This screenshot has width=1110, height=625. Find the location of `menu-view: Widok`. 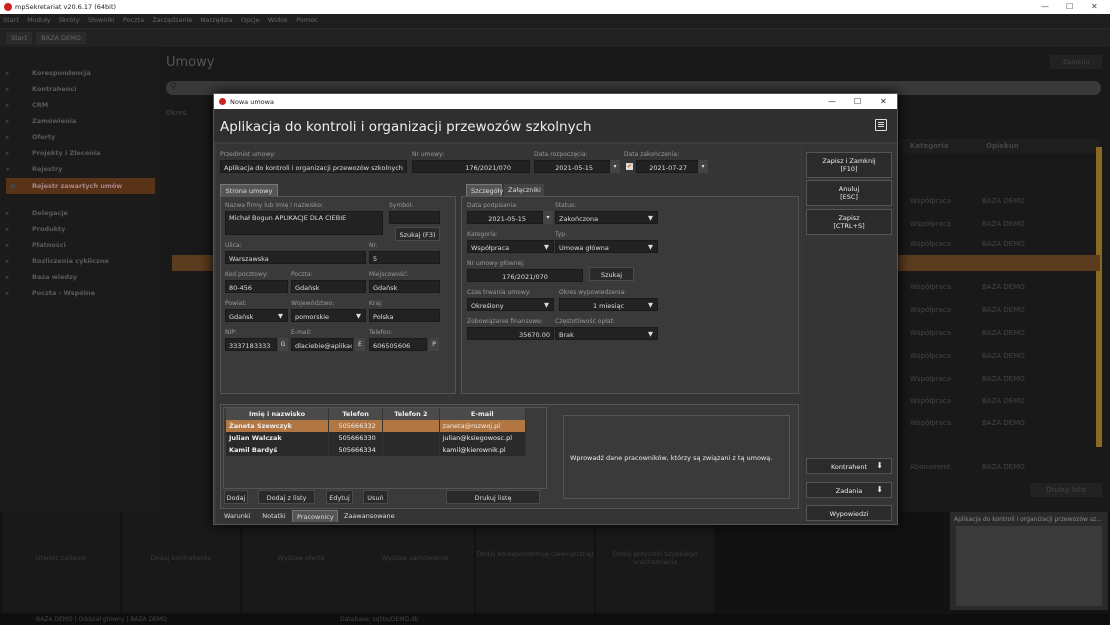

menu-view: Widok is located at coordinates (278, 20).